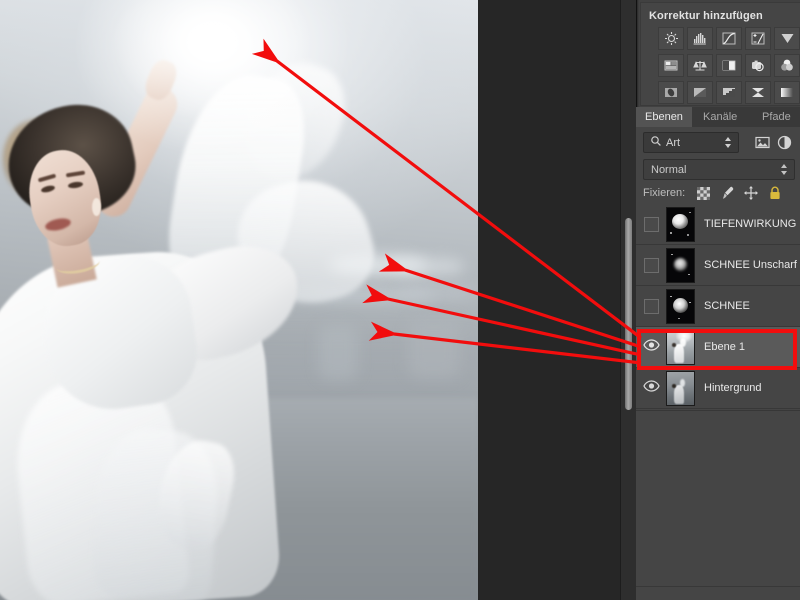 This screenshot has height=600, width=800. I want to click on invert-button, so click(700, 92).